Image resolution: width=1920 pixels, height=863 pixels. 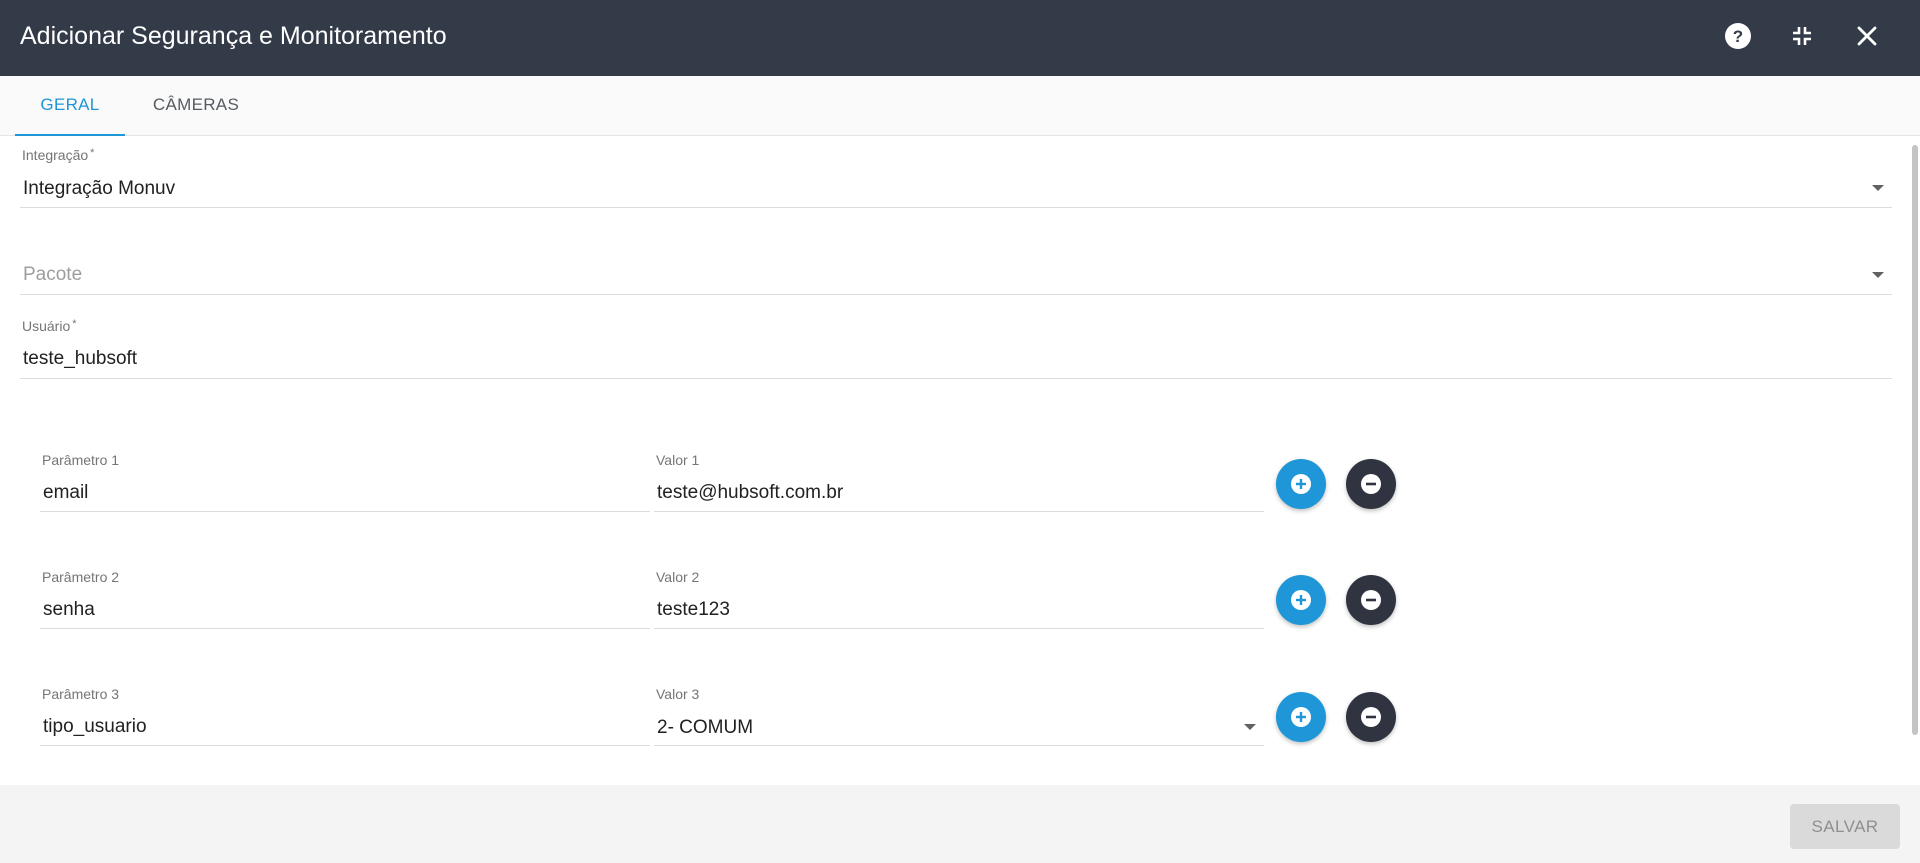 What do you see at coordinates (1867, 36) in the screenshot?
I see `close-icon` at bounding box center [1867, 36].